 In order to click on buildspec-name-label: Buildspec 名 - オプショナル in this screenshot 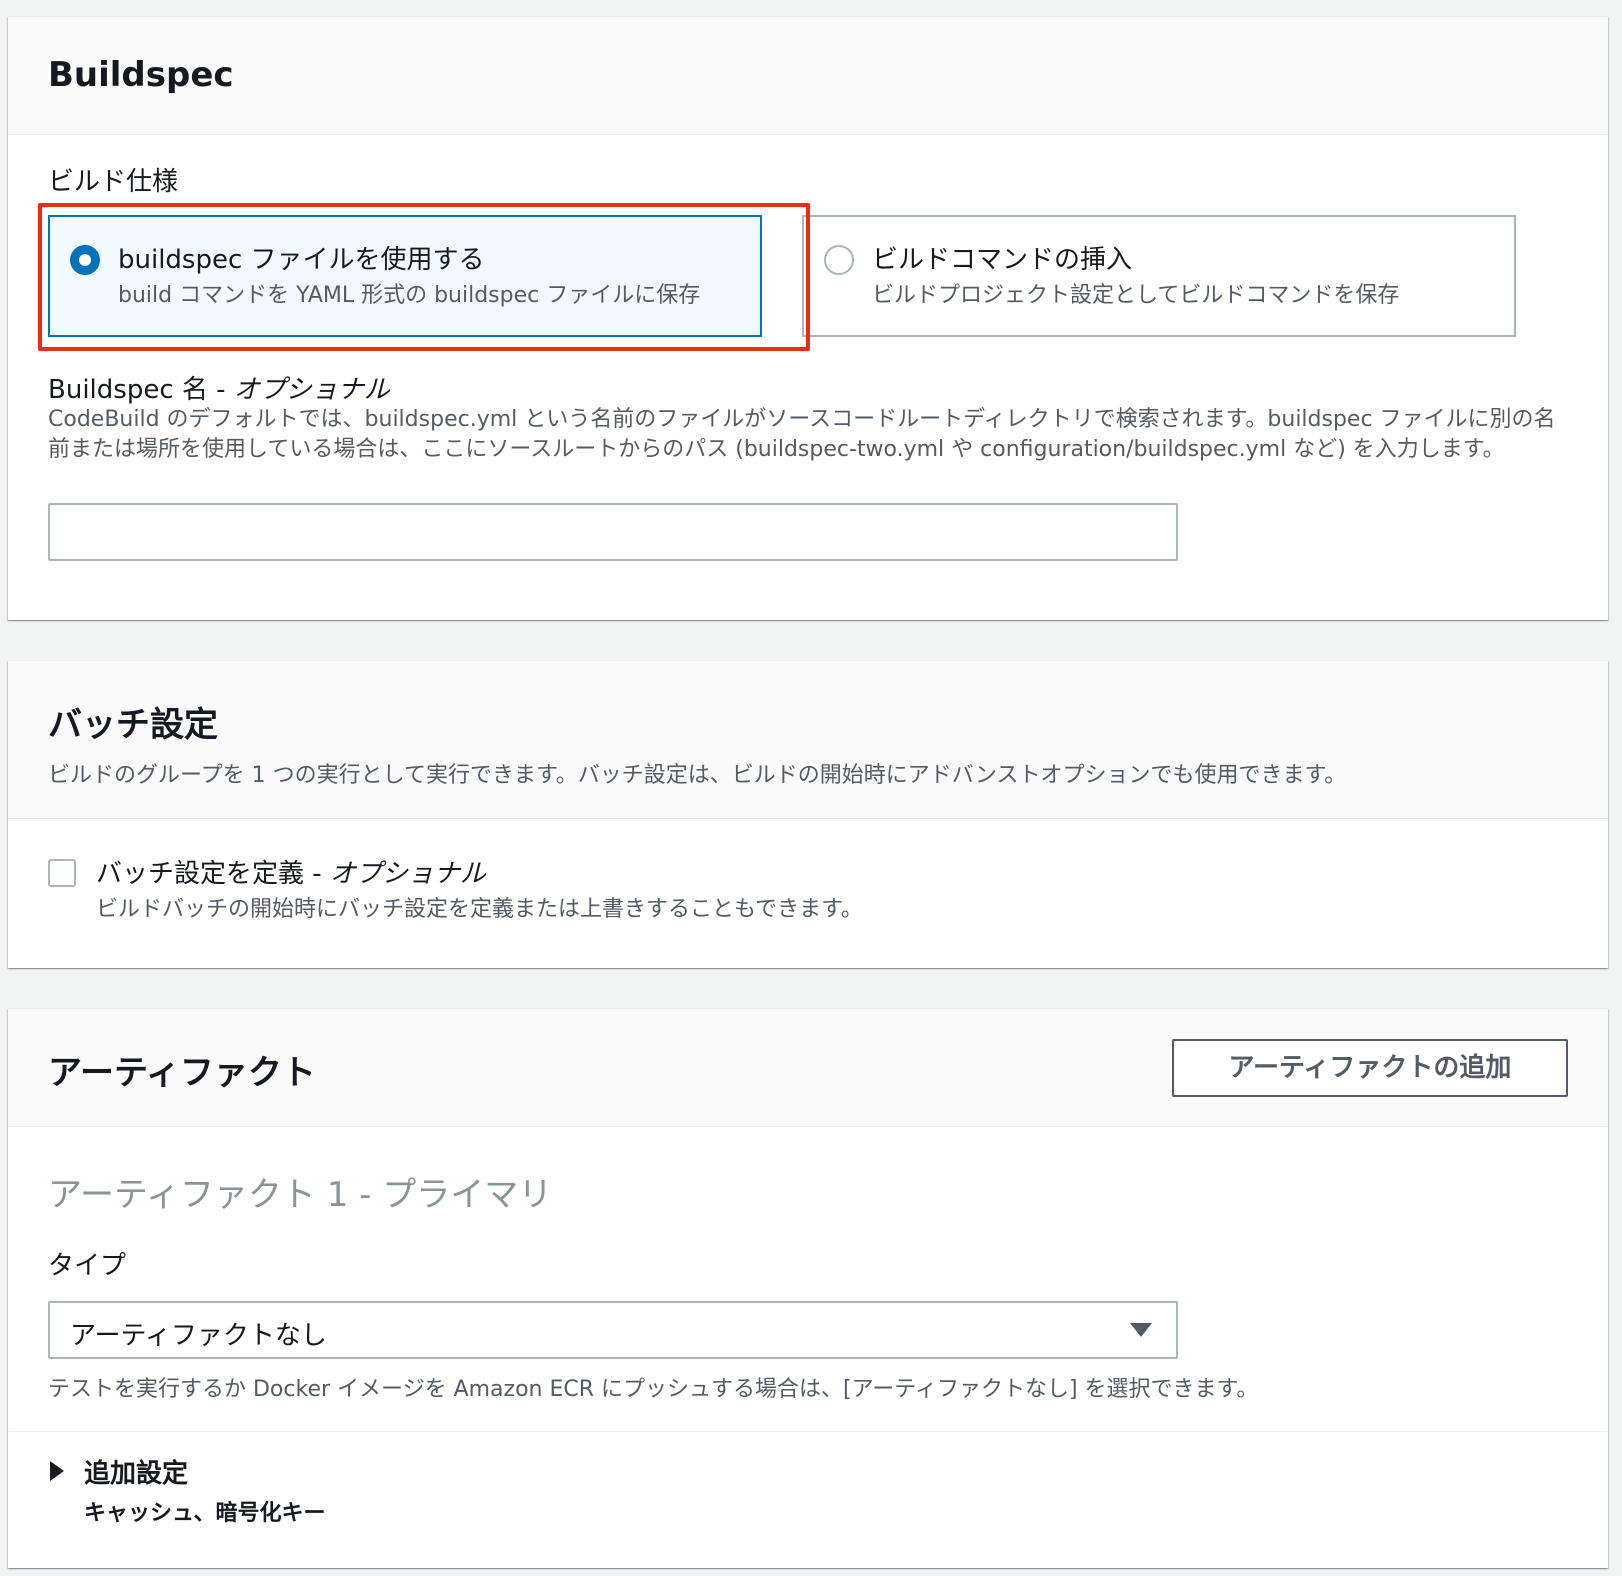, I will do `click(219, 387)`.